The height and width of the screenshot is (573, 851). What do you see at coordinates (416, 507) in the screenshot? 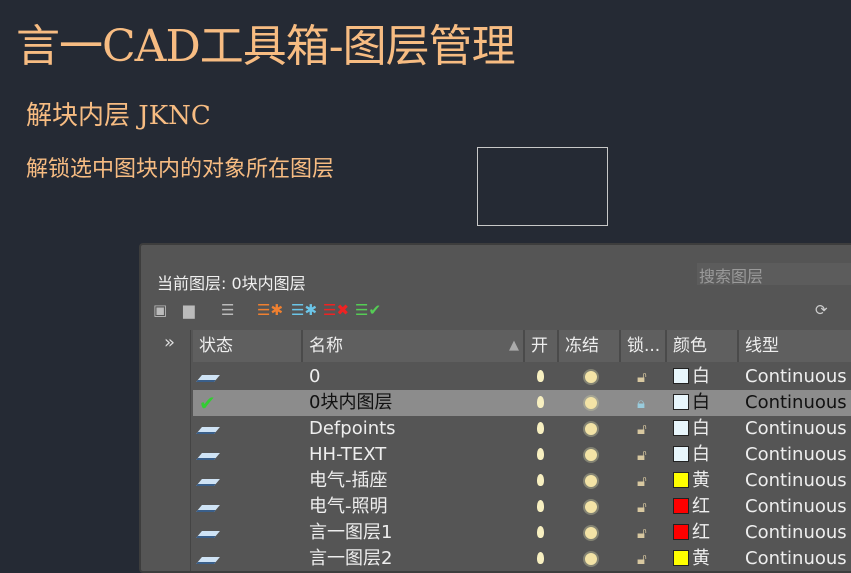
I see `layer-name: 电气-照明` at bounding box center [416, 507].